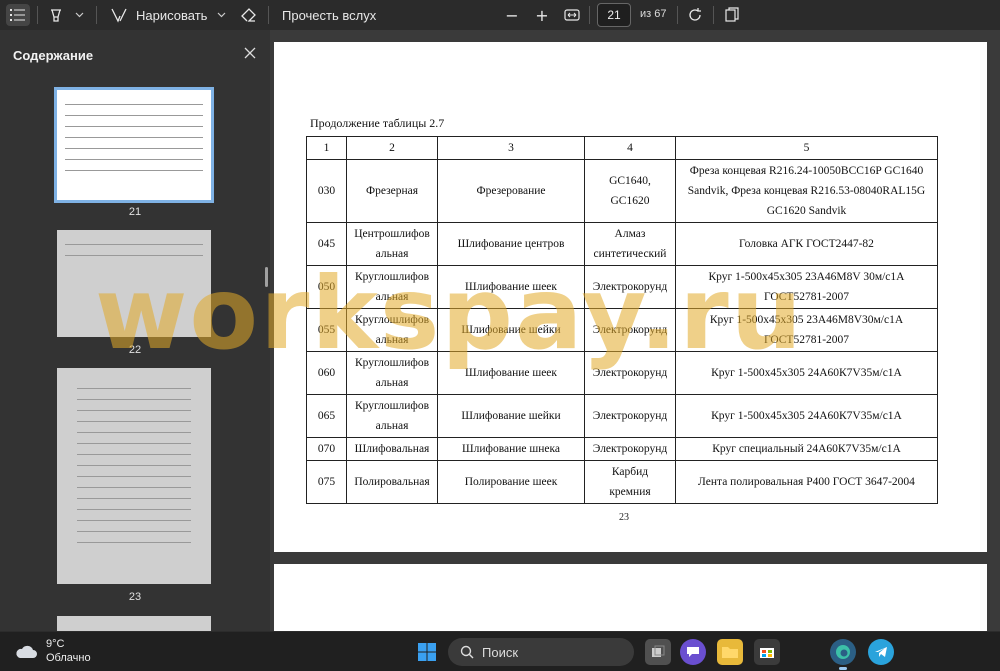 The width and height of the screenshot is (1000, 671). What do you see at coordinates (653, 14) in the screenshot?
I see `page-count: из 67` at bounding box center [653, 14].